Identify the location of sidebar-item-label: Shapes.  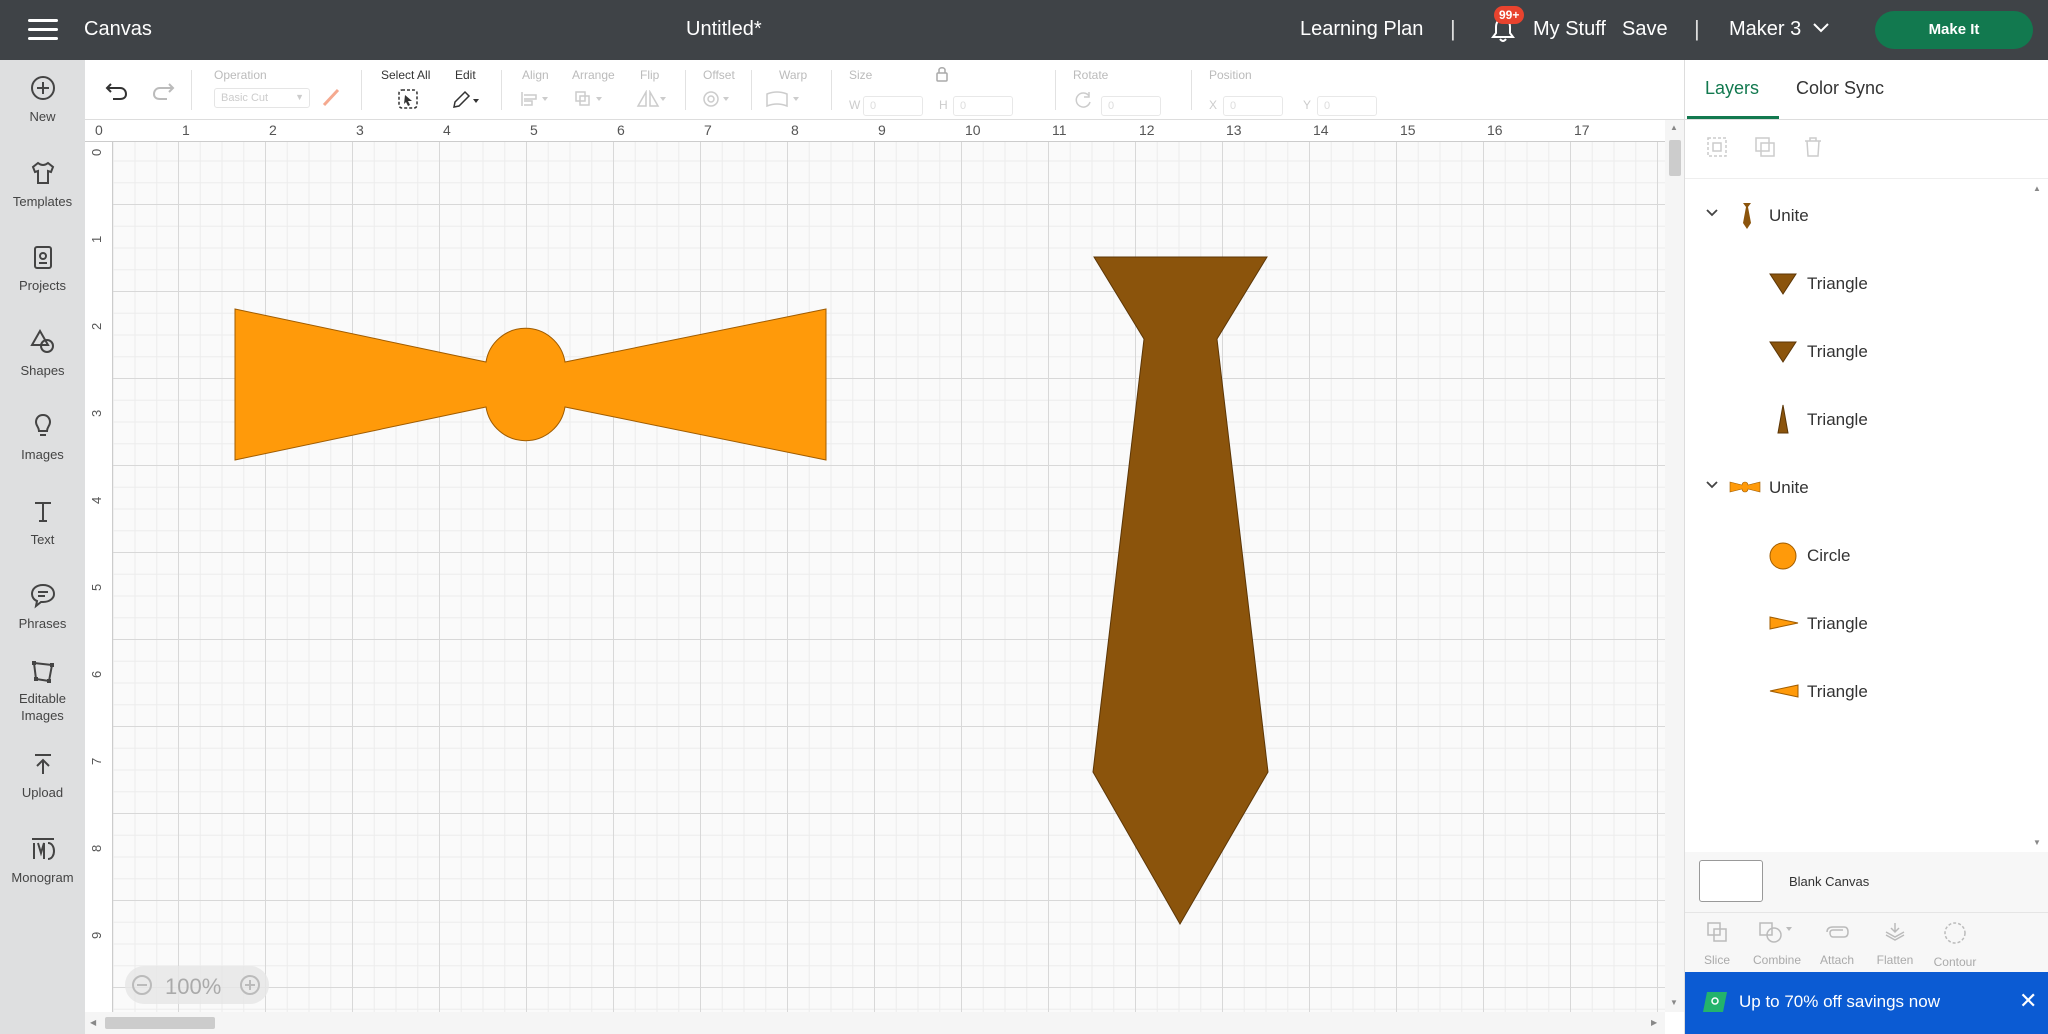
(42, 370).